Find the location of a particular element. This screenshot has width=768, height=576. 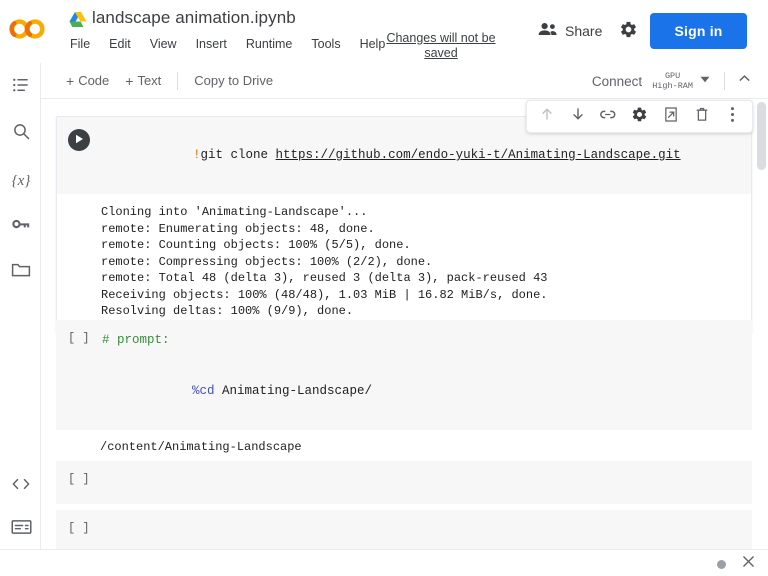

arrow-up-icon is located at coordinates (547, 116).